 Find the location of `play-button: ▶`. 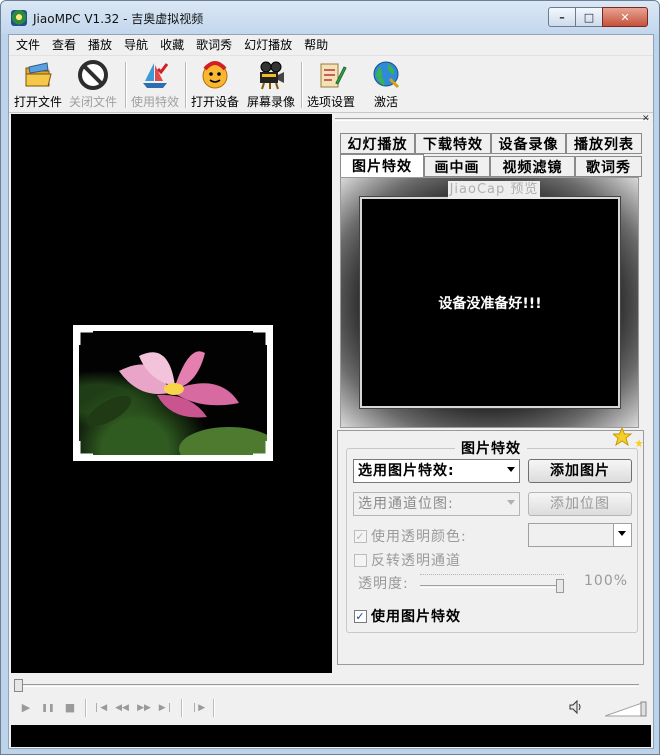

play-button: ▶ is located at coordinates (26, 708).